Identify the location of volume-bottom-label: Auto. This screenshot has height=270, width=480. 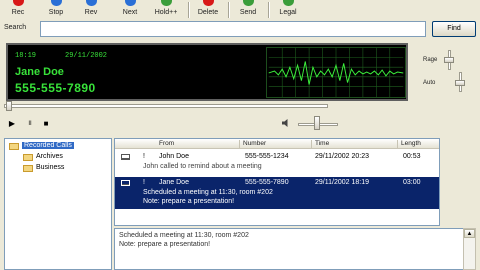
(429, 83).